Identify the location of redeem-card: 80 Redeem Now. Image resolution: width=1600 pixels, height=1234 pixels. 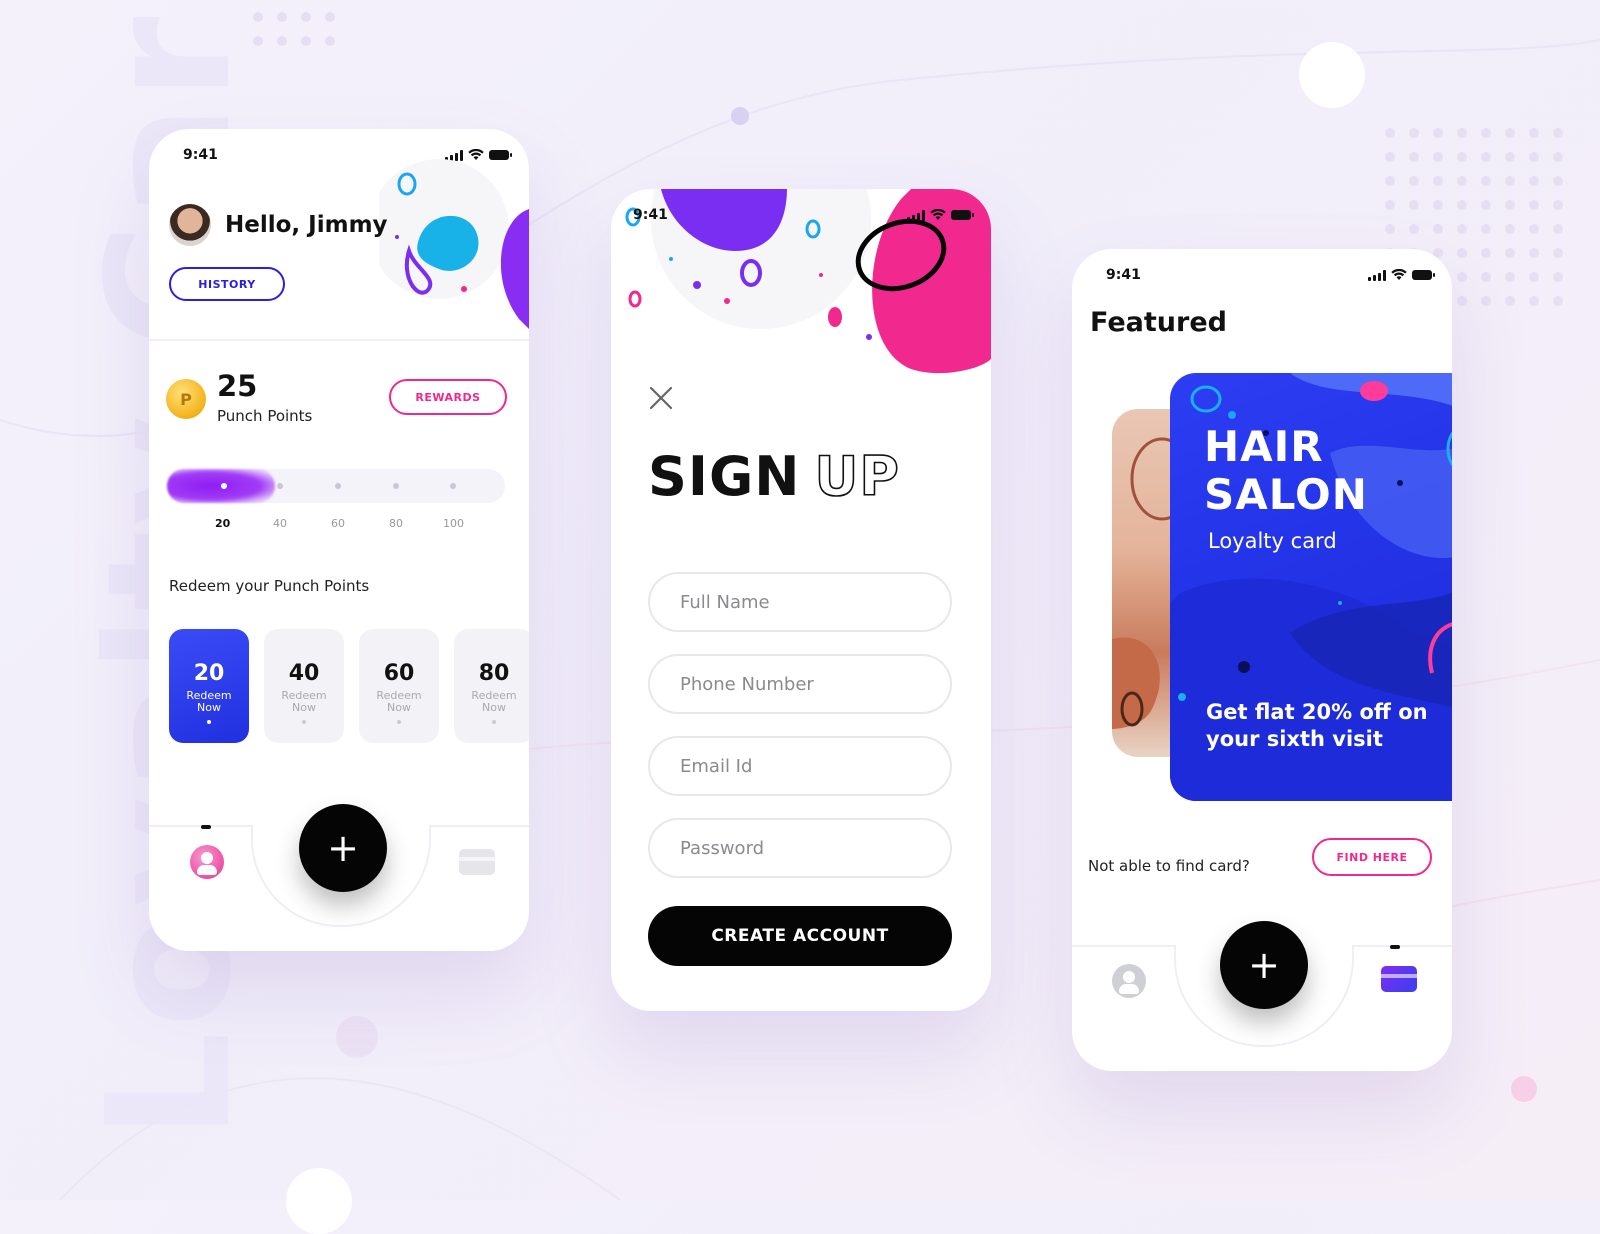
(491, 686).